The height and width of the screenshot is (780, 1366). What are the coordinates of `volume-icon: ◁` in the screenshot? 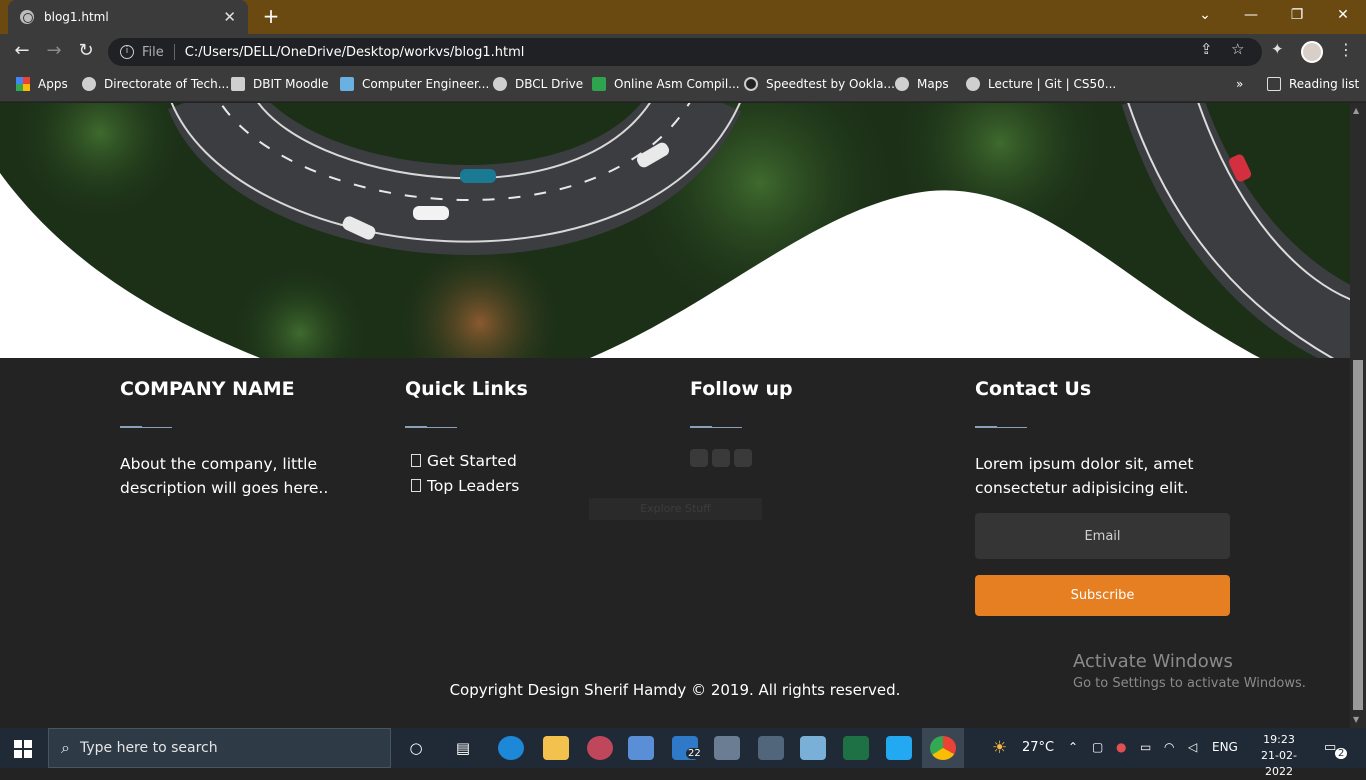 It's located at (1192, 747).